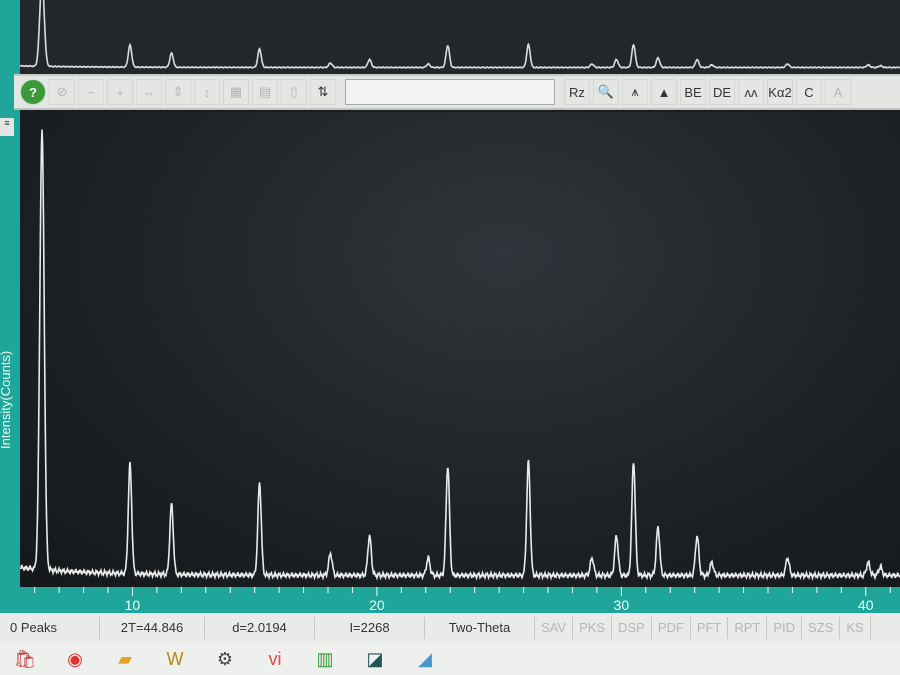 The image size is (900, 675). I want to click on y-axis-label: Intensity(Counts), so click(6, 400).